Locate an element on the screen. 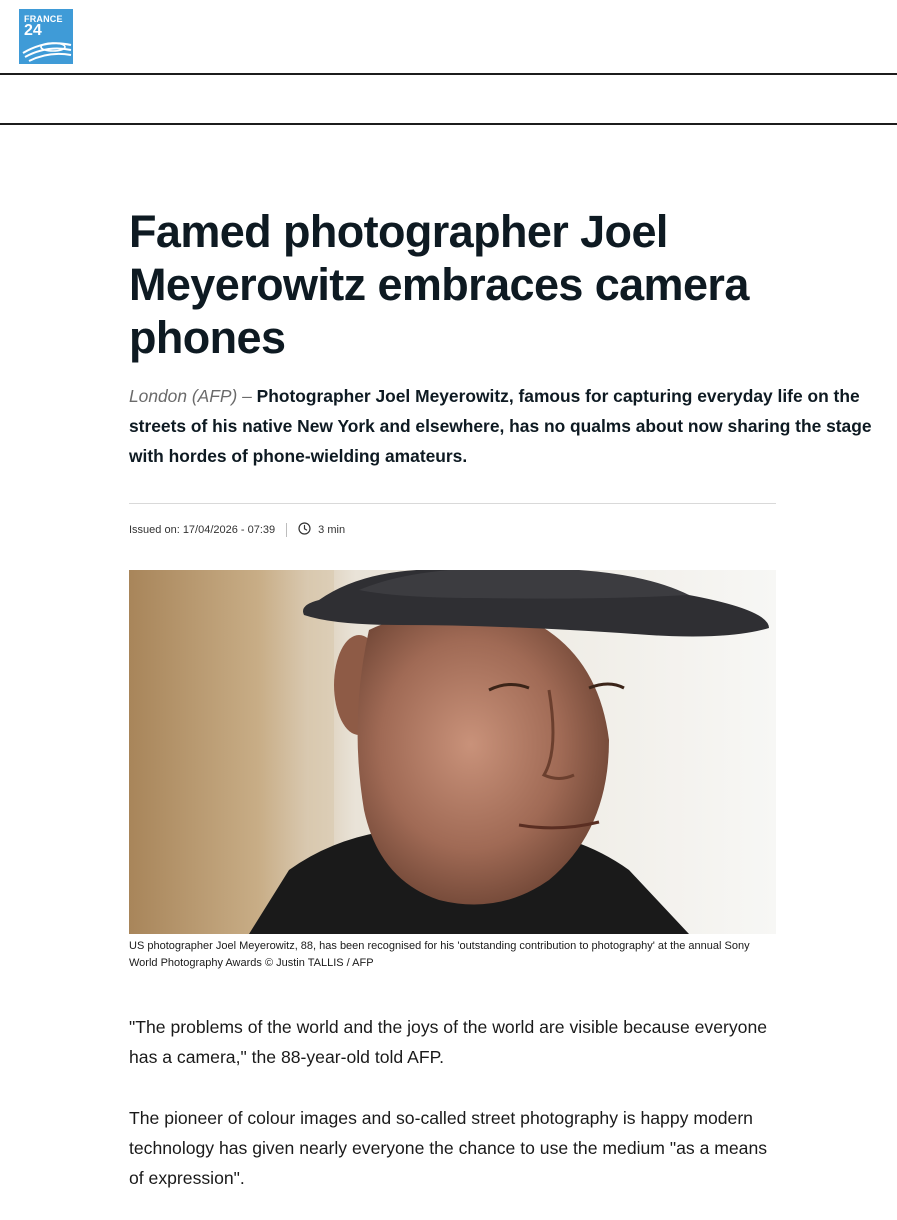 This screenshot has height=1220, width=897. article-meta: Issued on: 17/04/2026 - 07:39 3 min is located at coordinates (237, 530).